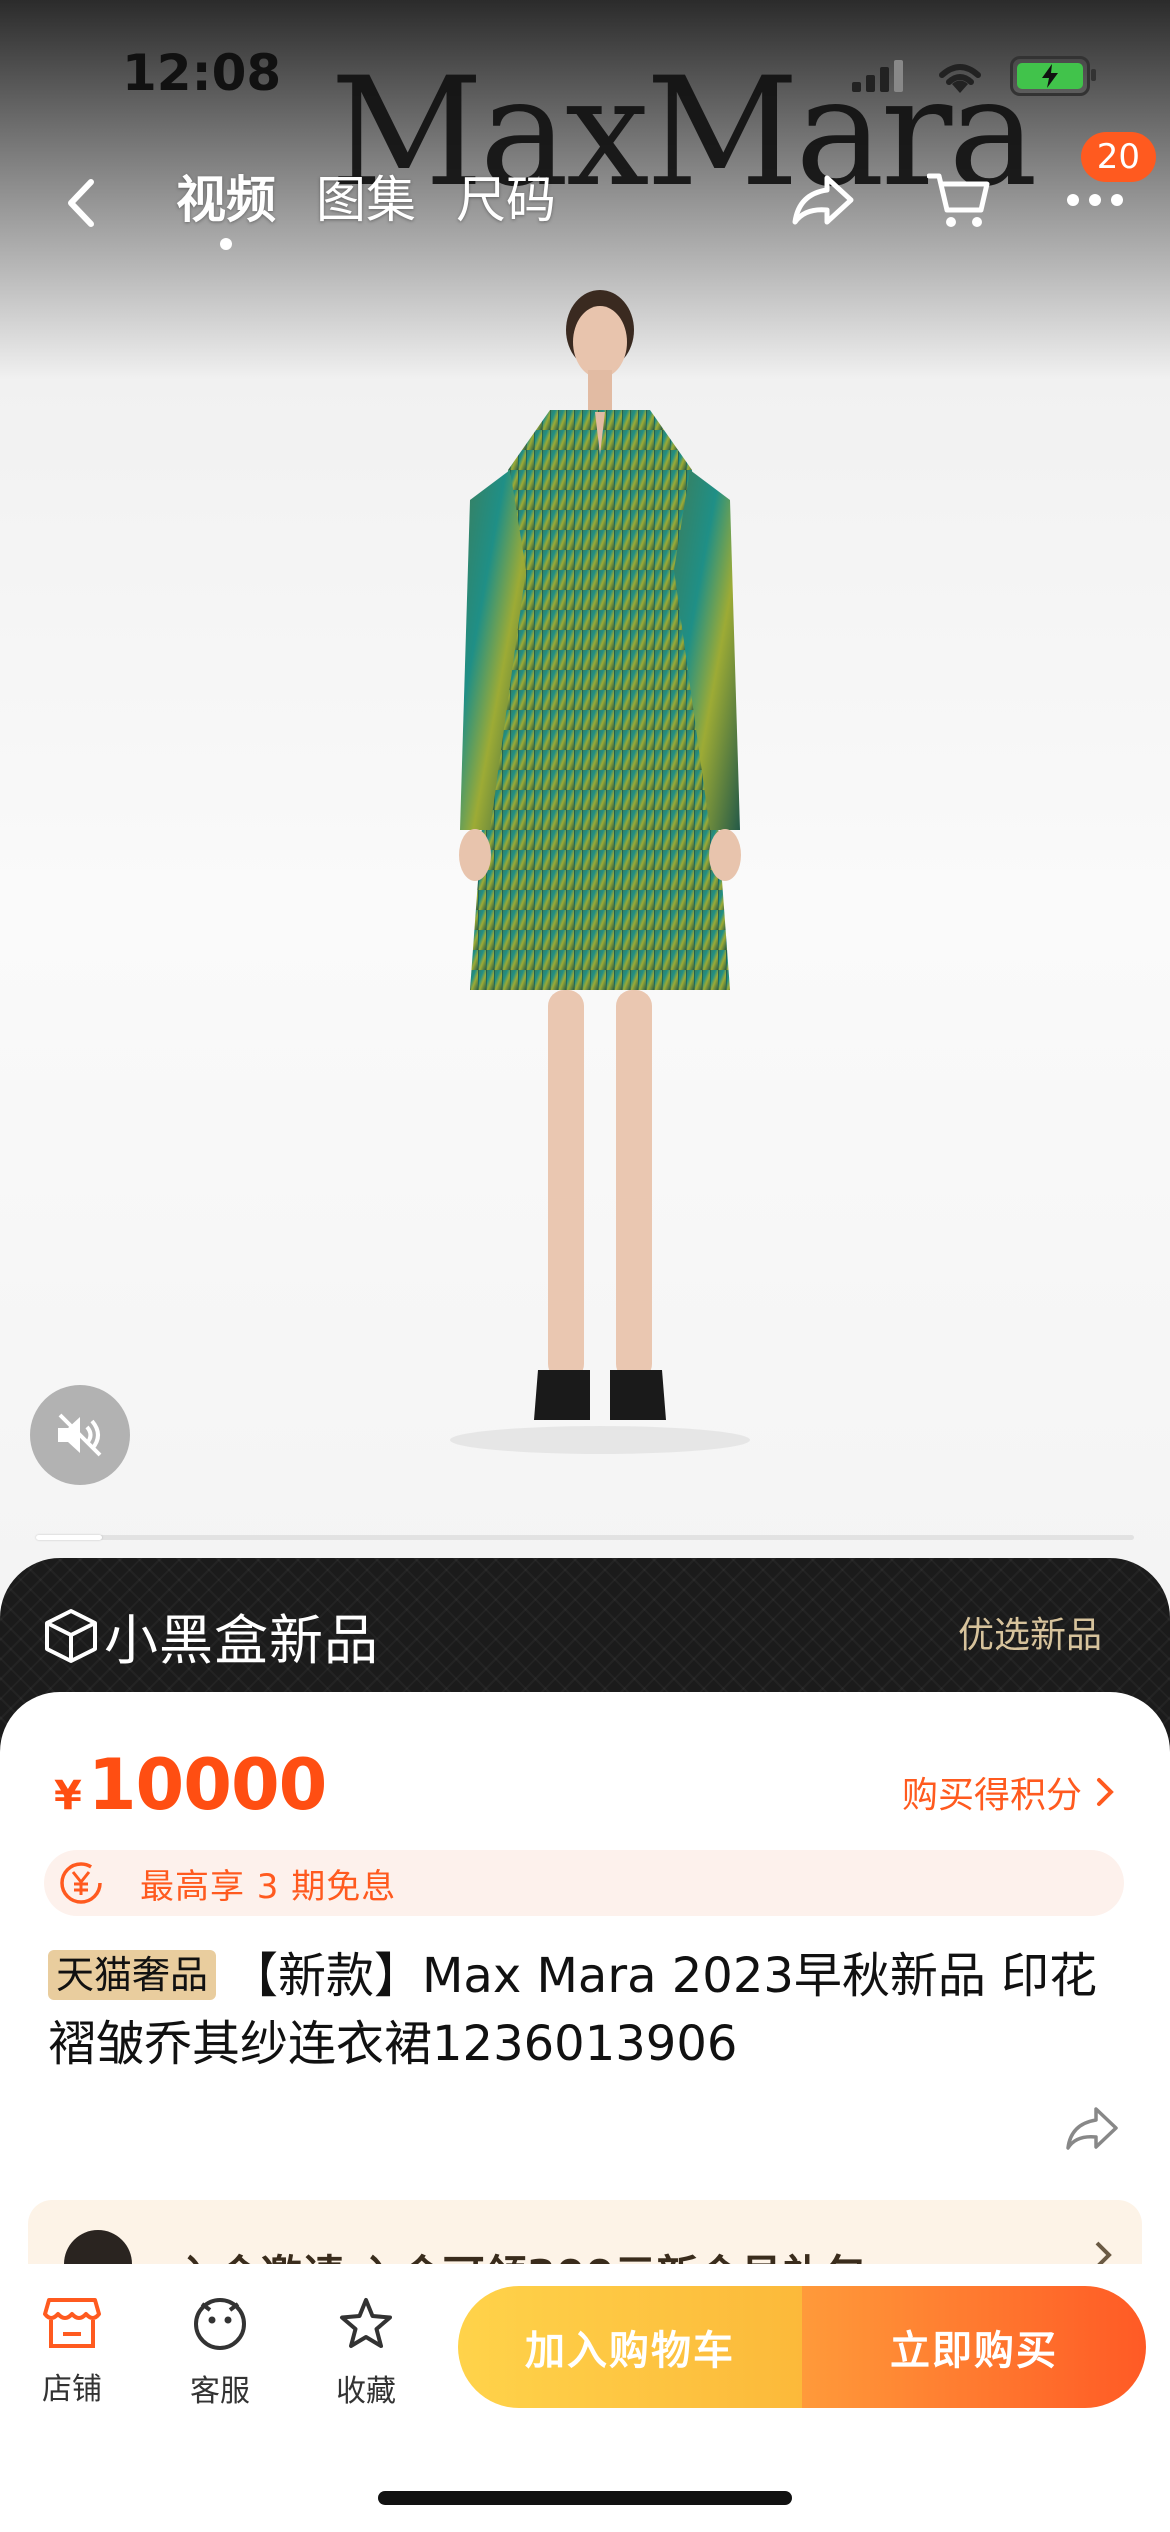 Image resolution: width=1170 pixels, height=2532 pixels. Describe the element at coordinates (585, 196) in the screenshot. I see `top-nav: 视频 图集 尺码 20` at that location.